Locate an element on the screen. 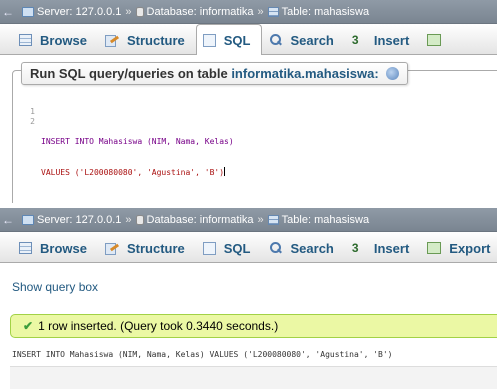  editor-line-text: INSERT INTO Mahasiswa (NIM, Nama, Kelas) is located at coordinates (137, 141).